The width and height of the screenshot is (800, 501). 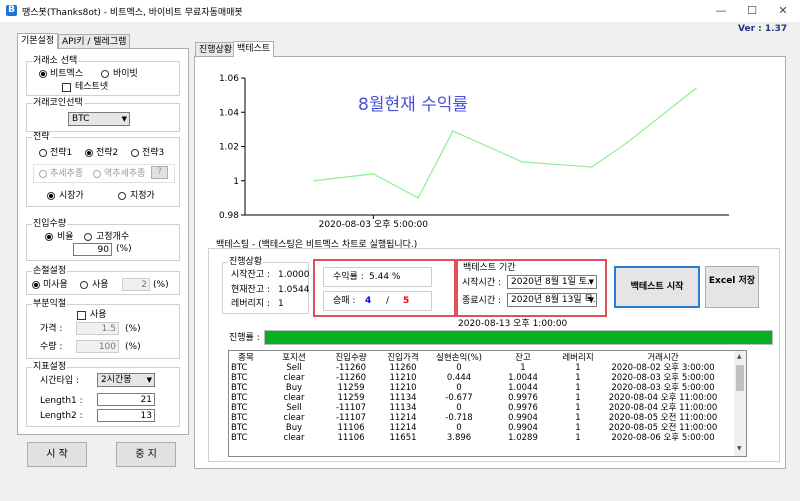 What do you see at coordinates (739, 356) in the screenshot?
I see `scroll-up-icon: ▲` at bounding box center [739, 356].